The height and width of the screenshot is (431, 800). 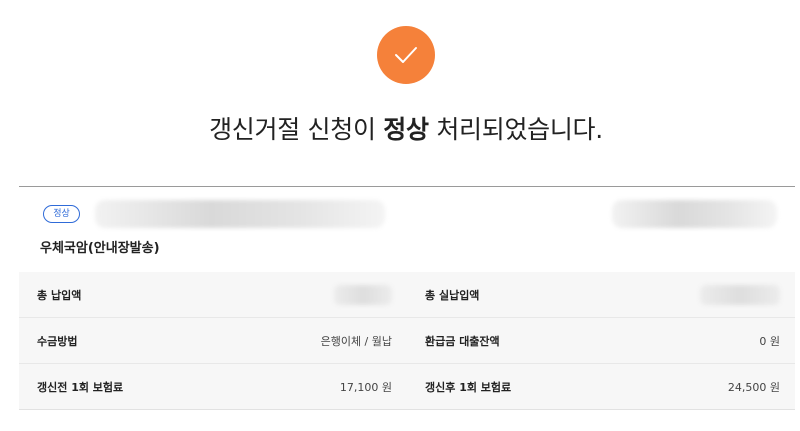 What do you see at coordinates (753, 387) in the screenshot?
I see `premium-after-value: 24,500 원` at bounding box center [753, 387].